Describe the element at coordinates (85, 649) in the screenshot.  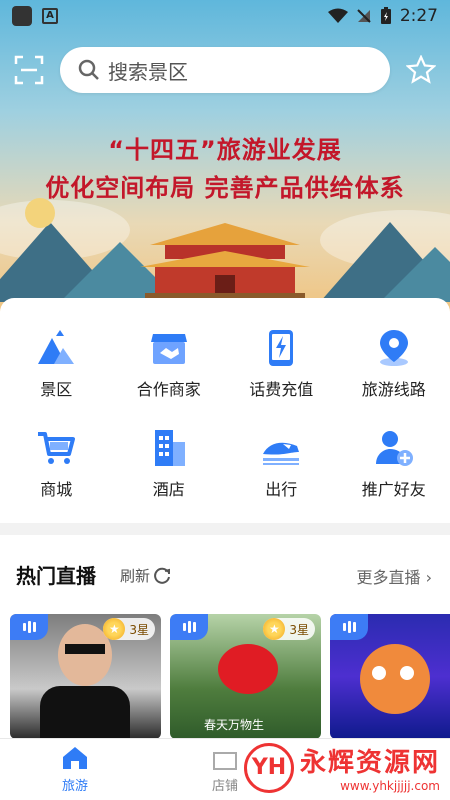
I see `sunglasses` at that location.